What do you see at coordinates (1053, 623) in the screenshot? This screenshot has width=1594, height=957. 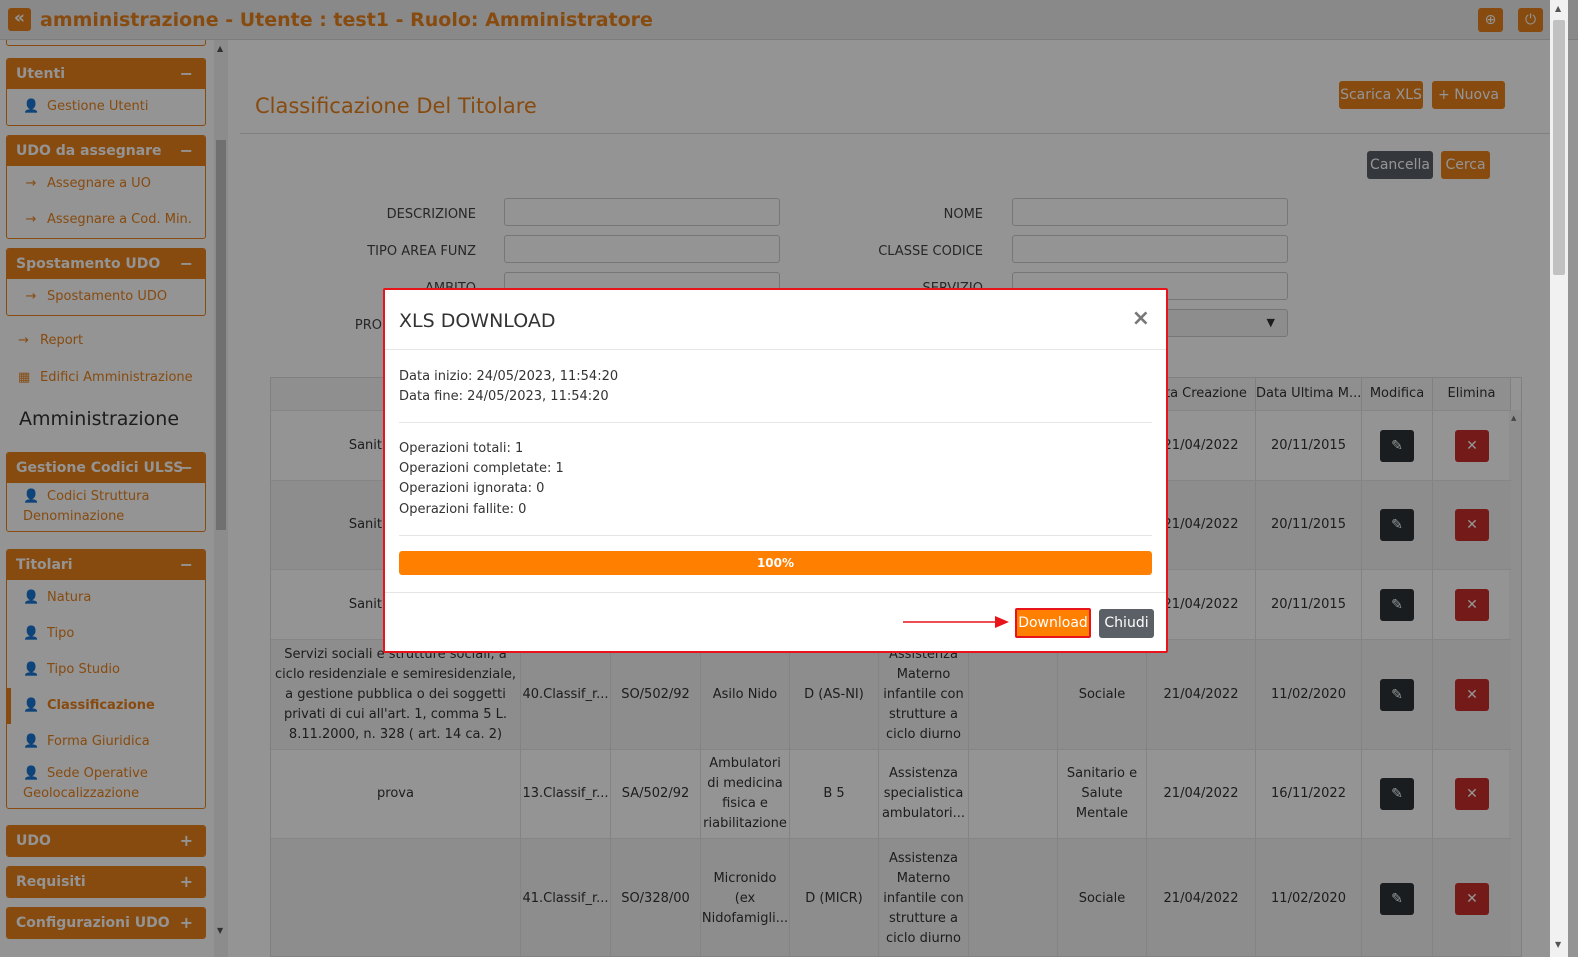 I see `download-button: Download` at bounding box center [1053, 623].